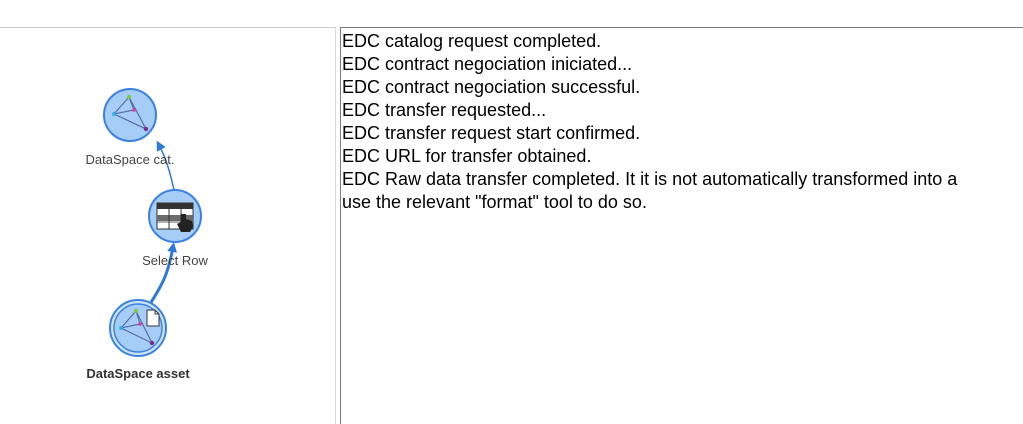  Describe the element at coordinates (138, 373) in the screenshot. I see `node-label-dataspace-asset: DataSpace asset` at that location.